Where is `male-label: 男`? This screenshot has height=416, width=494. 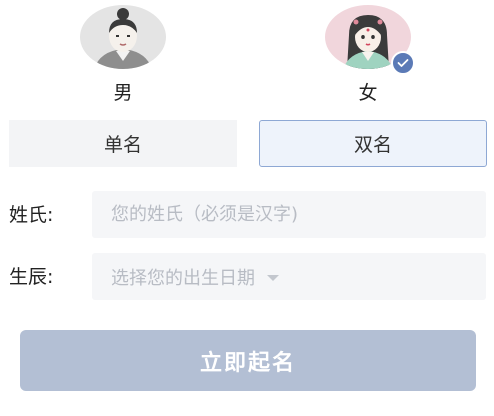
male-label: 男 is located at coordinates (123, 93).